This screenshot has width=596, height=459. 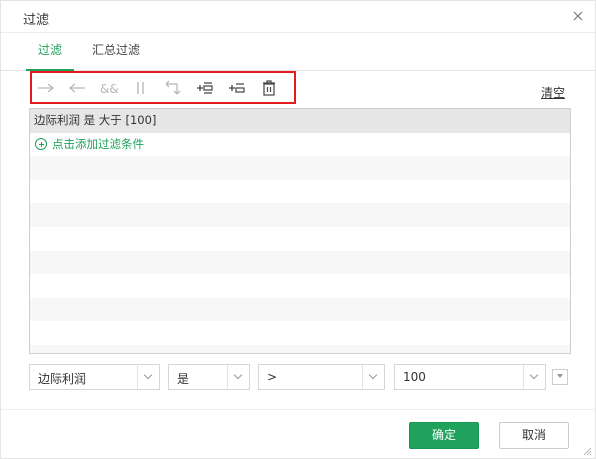 I want to click on delete-icon, so click(x=269, y=88).